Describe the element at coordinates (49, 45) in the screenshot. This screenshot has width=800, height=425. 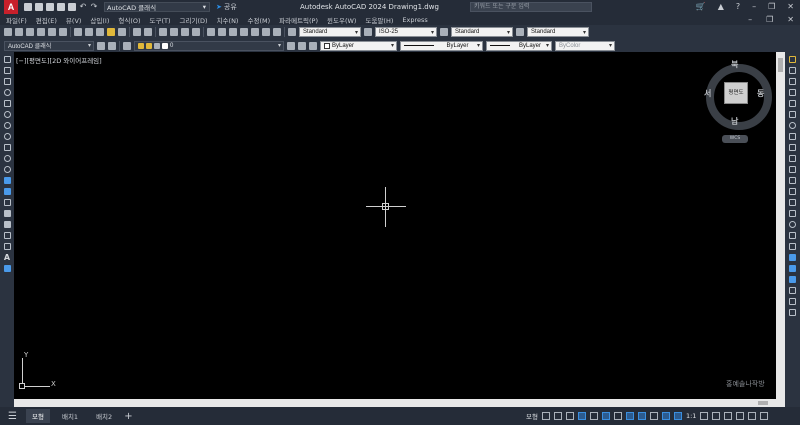
I see `workspace-combo: AutoCAD 클래식 ▾` at that location.